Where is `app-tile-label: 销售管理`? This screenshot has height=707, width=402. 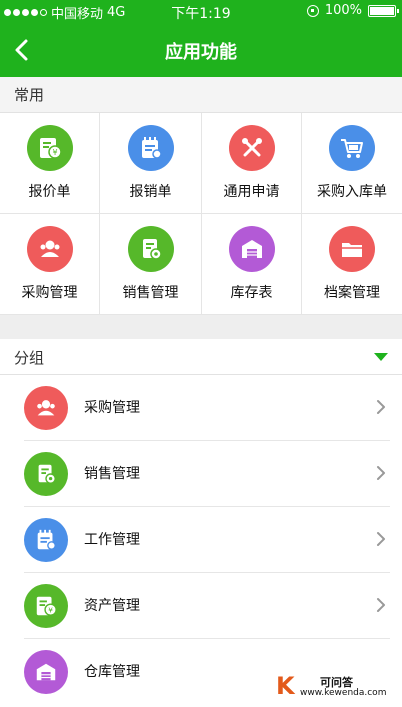
app-tile-label: 销售管理 is located at coordinates (150, 293).